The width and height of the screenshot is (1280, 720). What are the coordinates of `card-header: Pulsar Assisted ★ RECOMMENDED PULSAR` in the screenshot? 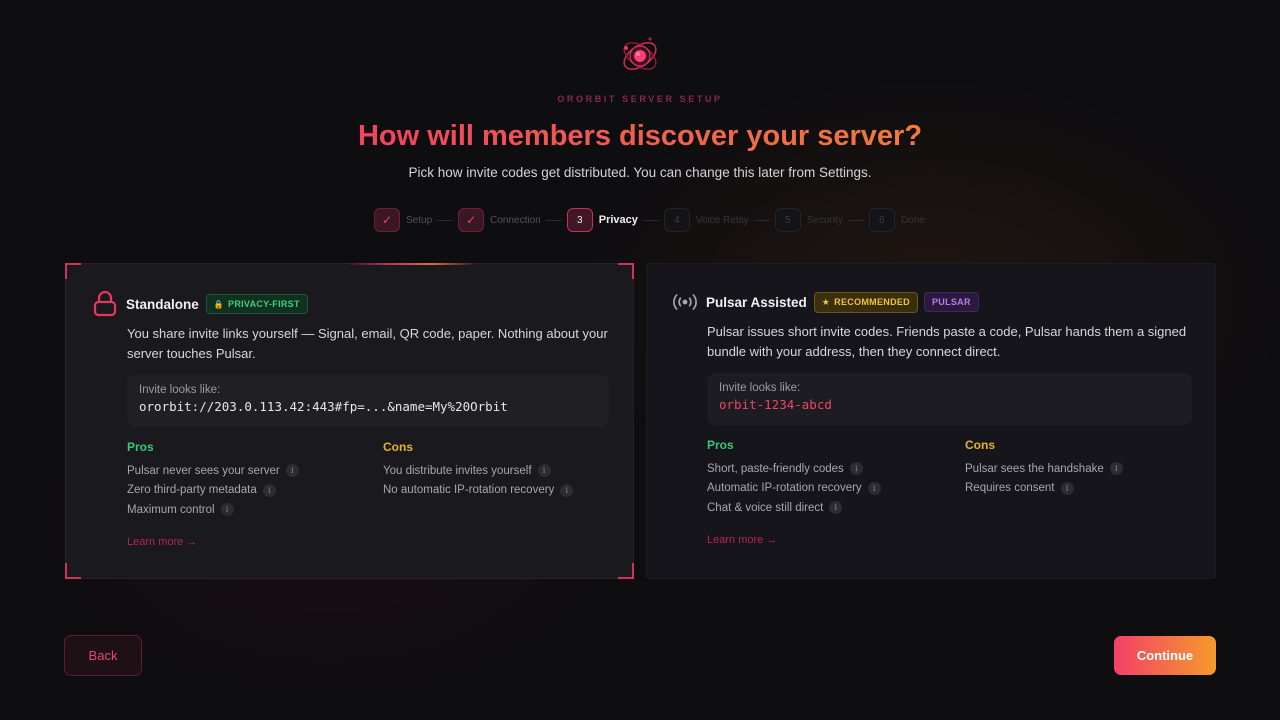 It's located at (828, 302).